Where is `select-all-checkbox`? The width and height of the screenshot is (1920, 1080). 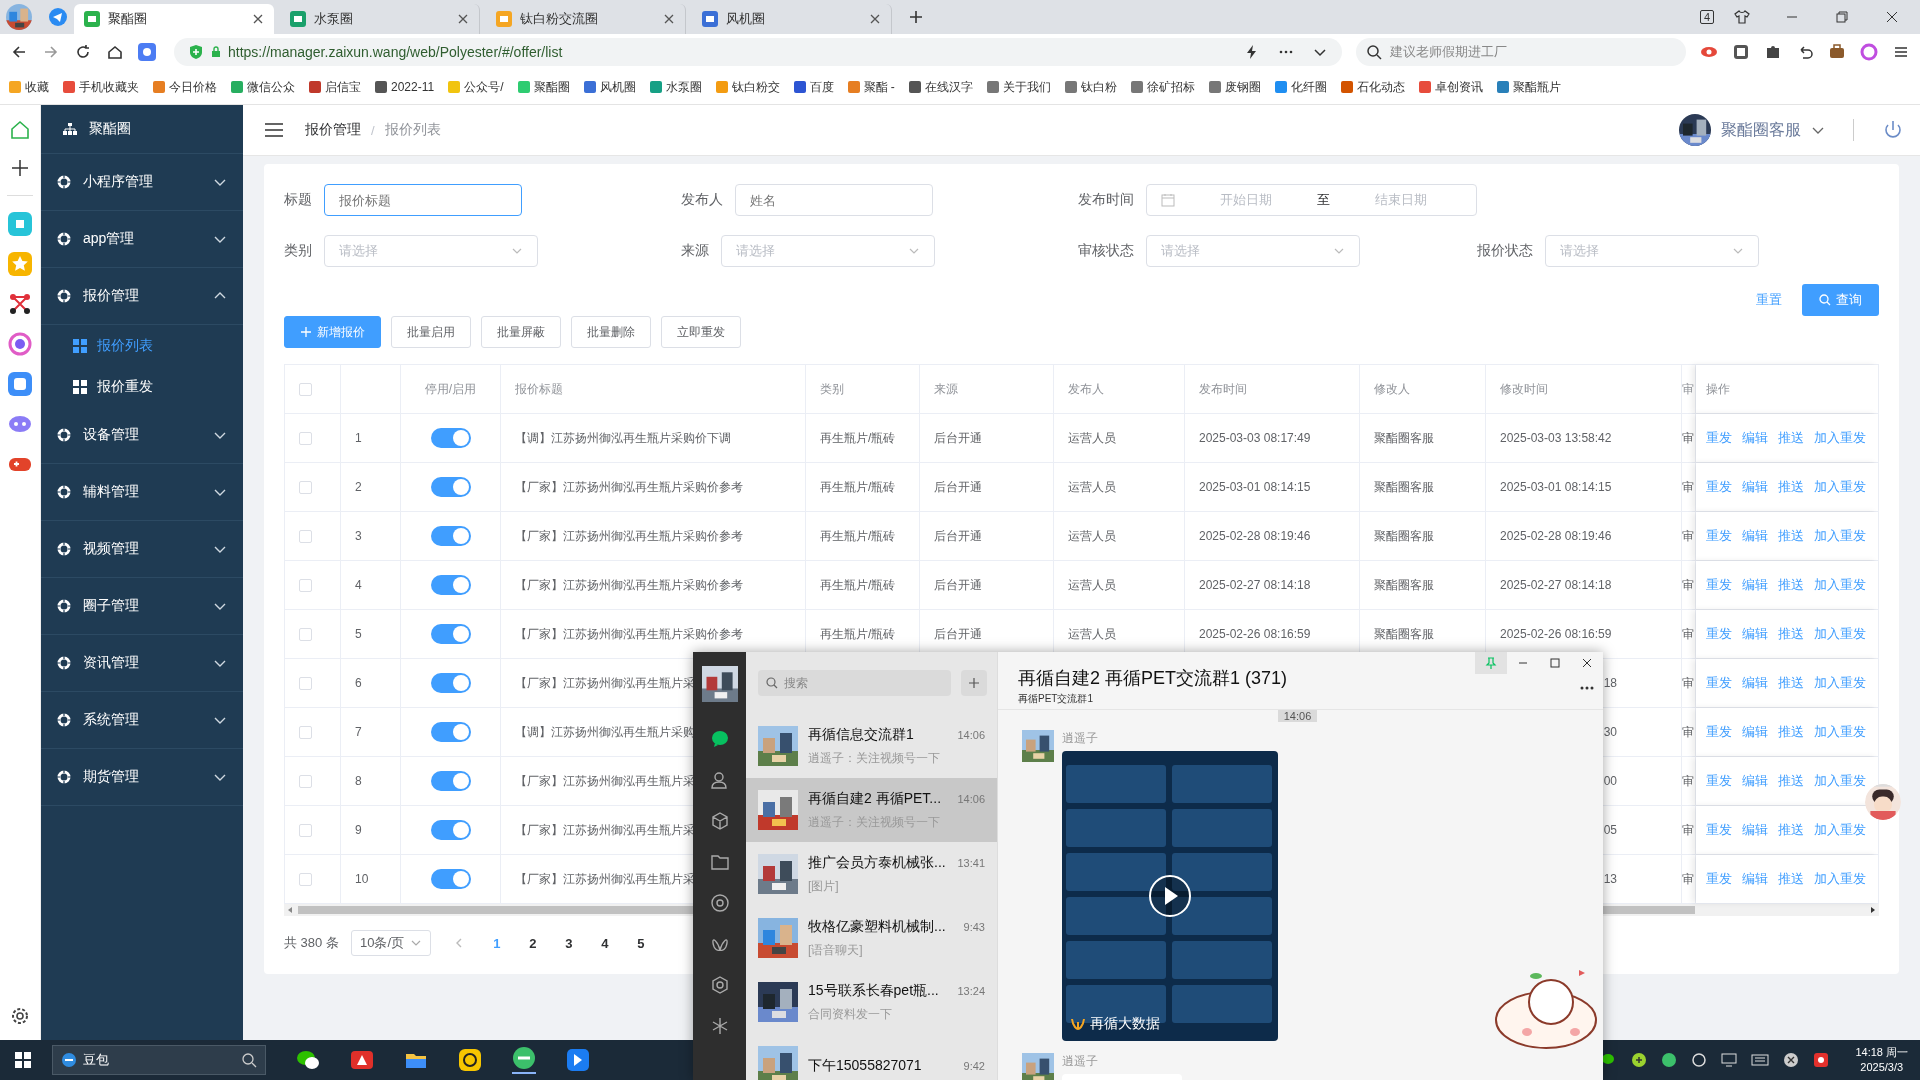 select-all-checkbox is located at coordinates (305, 389).